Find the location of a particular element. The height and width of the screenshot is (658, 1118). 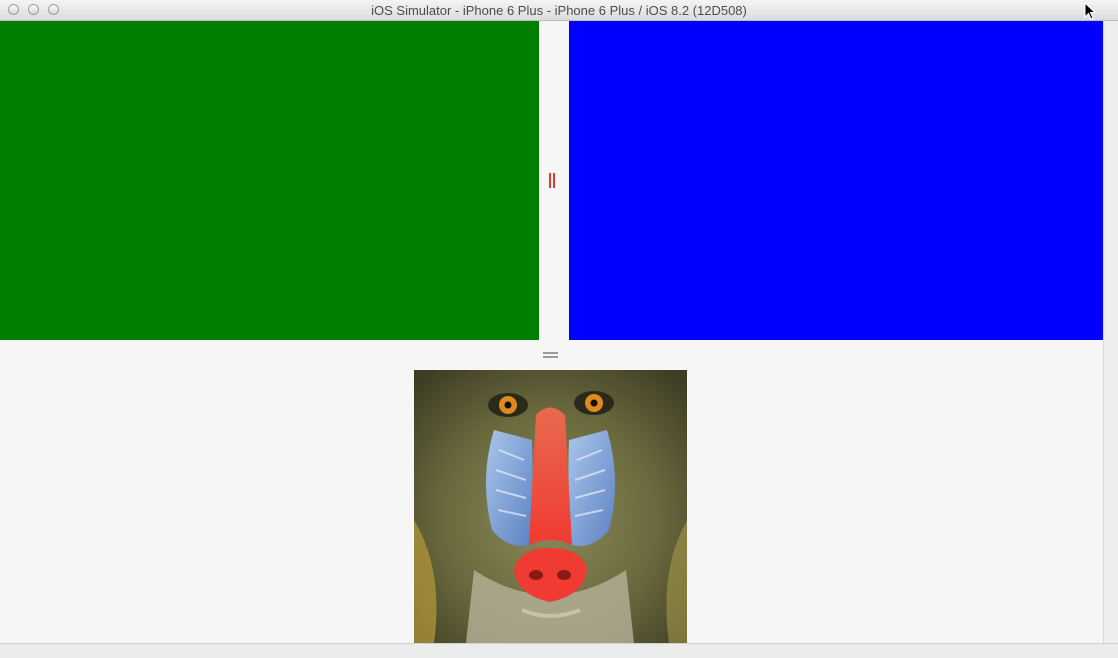

window-right-edge is located at coordinates (1110, 332).